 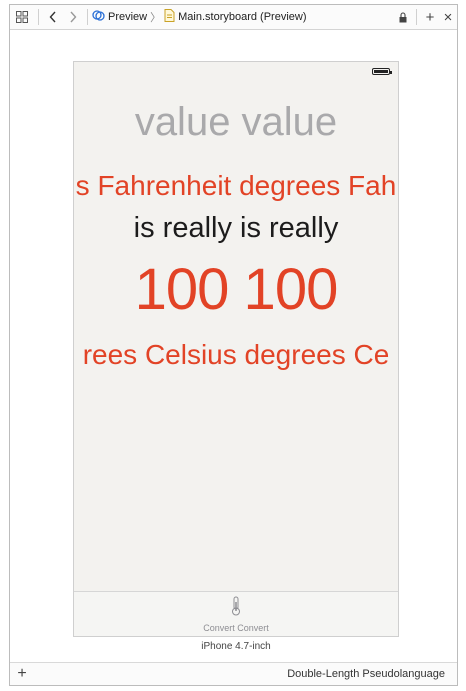 I want to click on editor-controls: + ×, so click(x=425, y=17).